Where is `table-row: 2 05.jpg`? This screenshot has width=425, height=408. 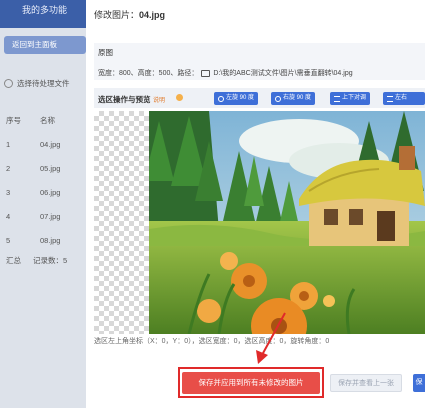 table-row: 2 05.jpg is located at coordinates (46, 168).